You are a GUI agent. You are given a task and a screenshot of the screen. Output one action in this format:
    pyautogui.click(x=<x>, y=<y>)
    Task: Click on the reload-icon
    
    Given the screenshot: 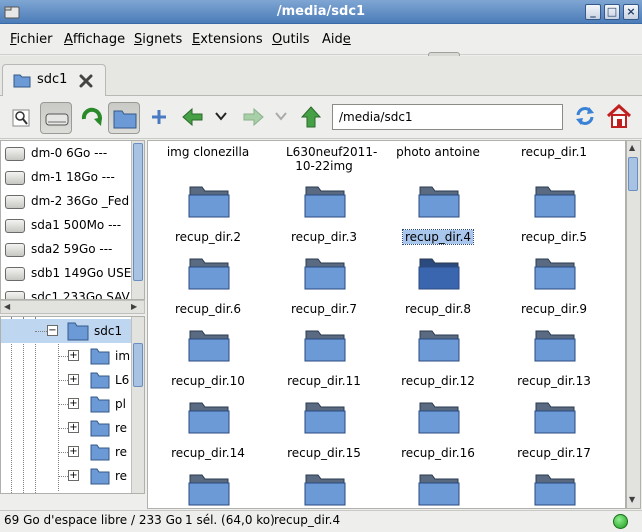 What is the action you would take?
    pyautogui.click(x=585, y=116)
    